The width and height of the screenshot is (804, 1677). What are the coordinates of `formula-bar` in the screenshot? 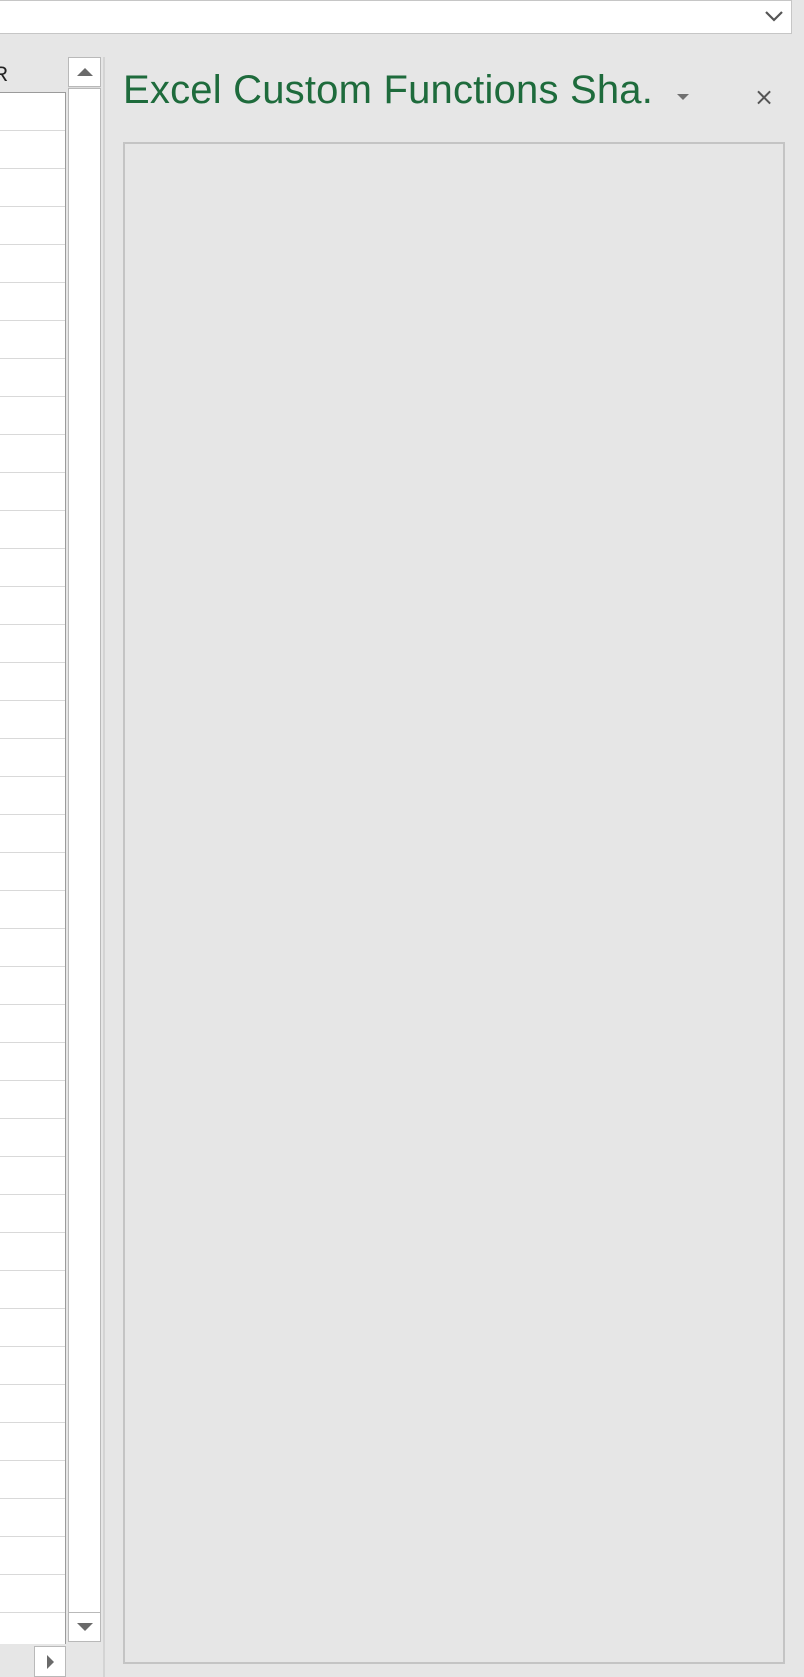 It's located at (396, 17).